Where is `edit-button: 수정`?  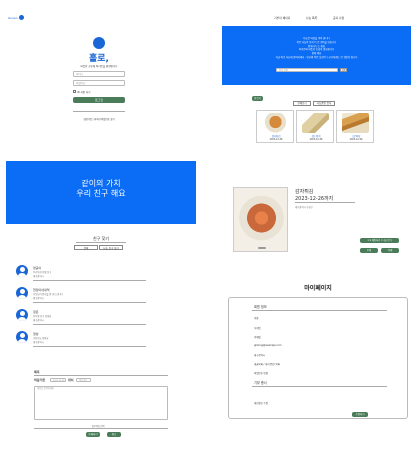 edit-button: 수정 is located at coordinates (369, 250).